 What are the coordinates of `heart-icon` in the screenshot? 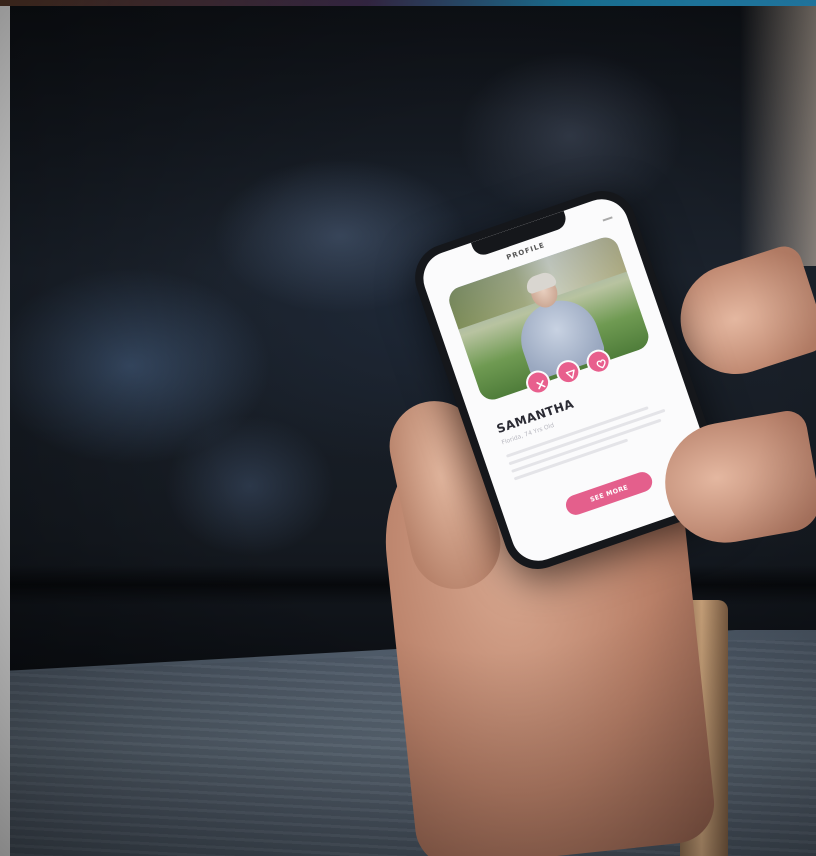 It's located at (601, 363).